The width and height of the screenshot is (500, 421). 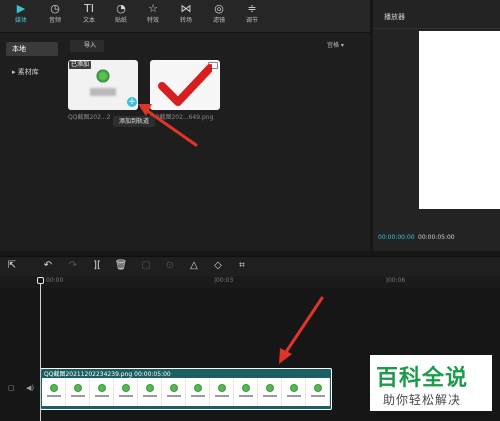 I want to click on playhead-handle, so click(x=40, y=280).